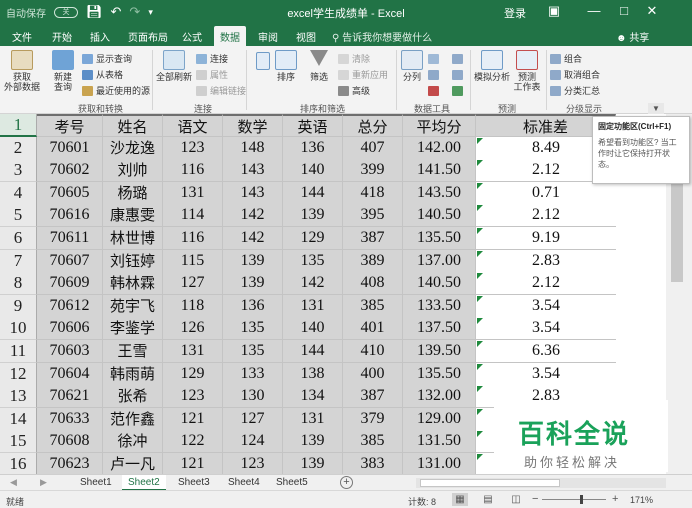 This screenshot has width=692, height=508. What do you see at coordinates (13, 482) in the screenshot?
I see `prev-sheet-arrow-icon: ◀` at bounding box center [13, 482].